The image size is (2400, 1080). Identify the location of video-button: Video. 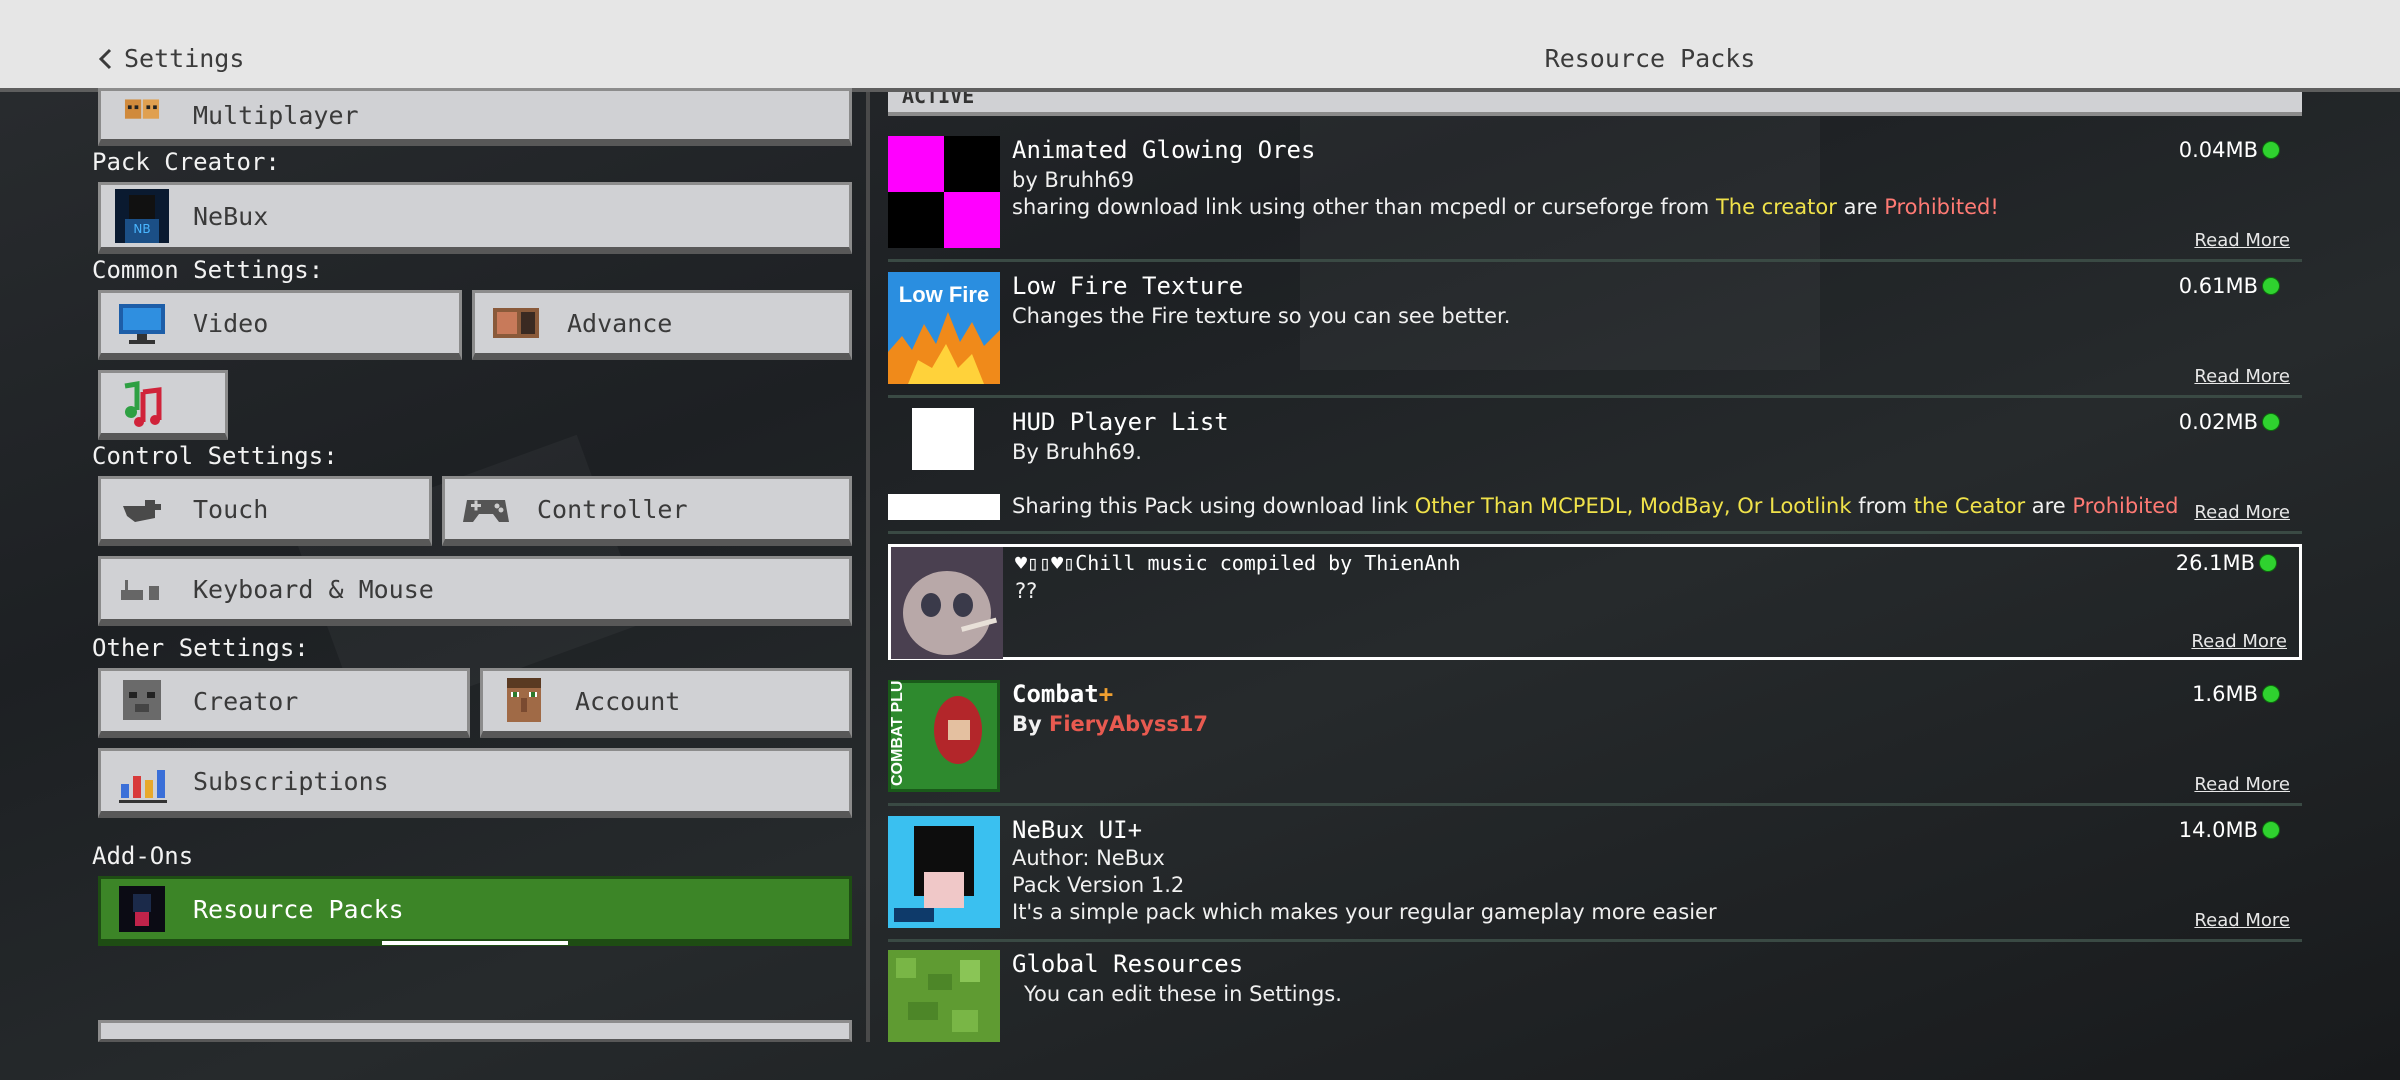
(280, 325).